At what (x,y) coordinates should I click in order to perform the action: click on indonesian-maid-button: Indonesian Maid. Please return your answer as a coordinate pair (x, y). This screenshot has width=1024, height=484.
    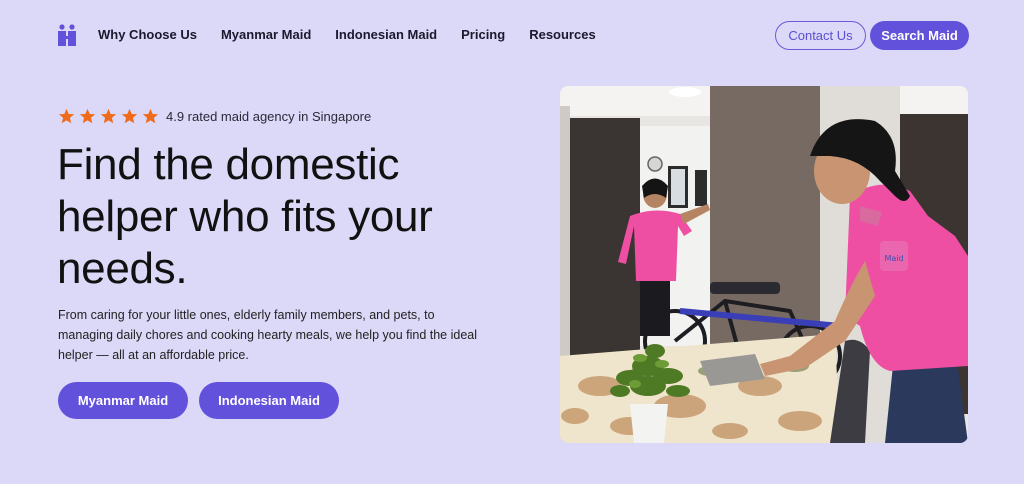
    Looking at the image, I should click on (269, 400).